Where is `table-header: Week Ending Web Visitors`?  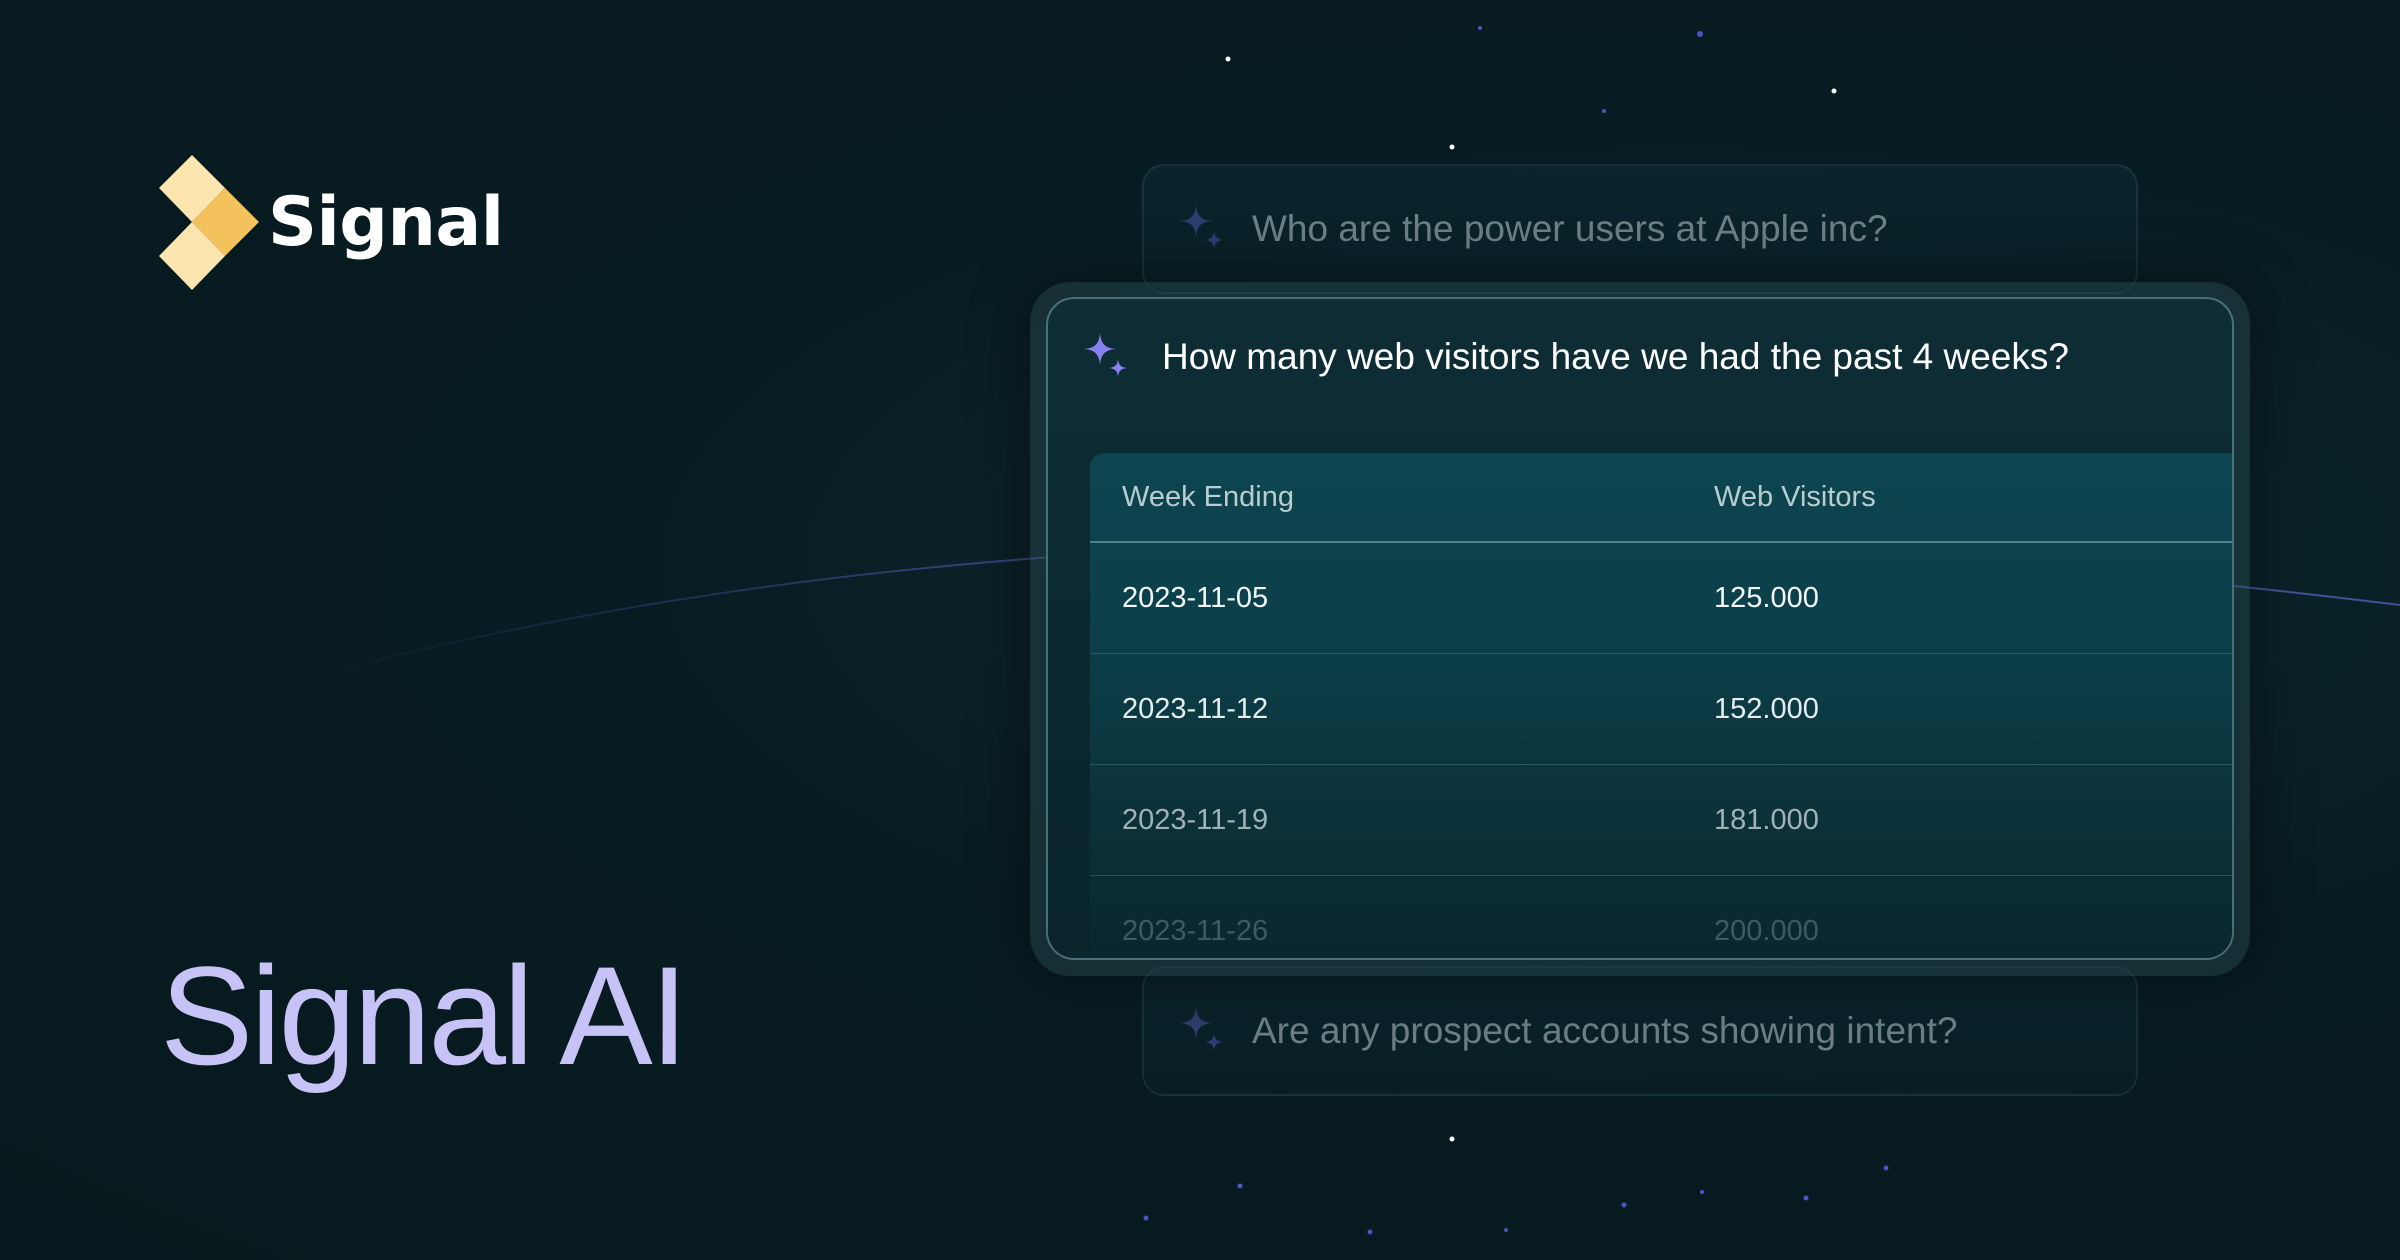
table-header: Week Ending Web Visitors is located at coordinates (1661, 498).